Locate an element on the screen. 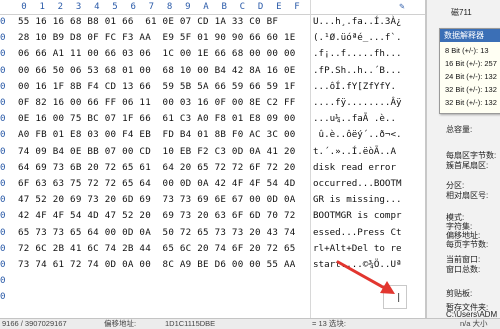 The width and height of the screenshot is (500, 329). column-header-8: 8 is located at coordinates (169, 7).